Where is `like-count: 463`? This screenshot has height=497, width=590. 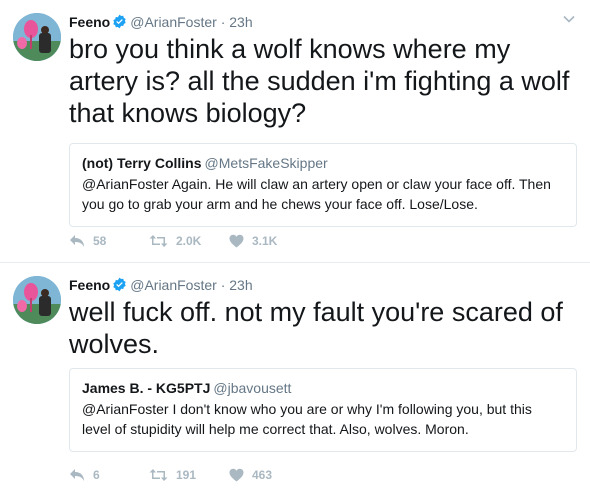 like-count: 463 is located at coordinates (262, 475).